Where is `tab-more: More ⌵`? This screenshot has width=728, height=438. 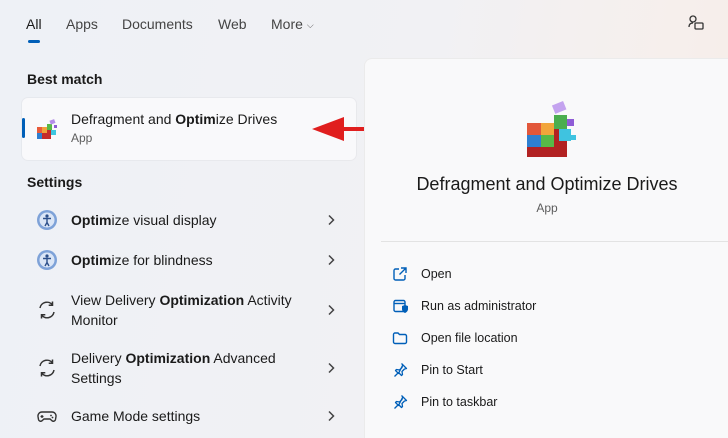
tab-more: More ⌵ is located at coordinates (292, 24).